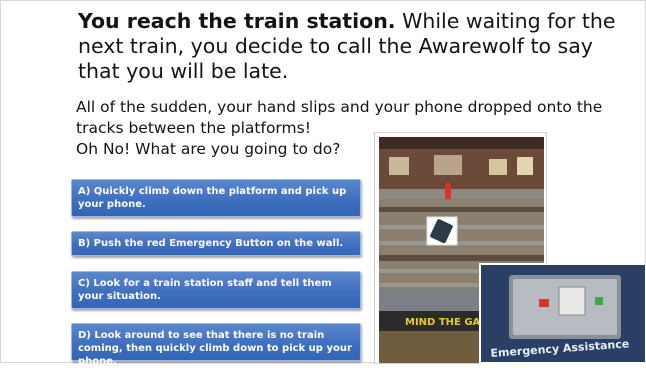 The height and width of the screenshot is (368, 646). Describe the element at coordinates (237, 21) in the screenshot. I see `headline-bold: You reach the train station.` at that location.